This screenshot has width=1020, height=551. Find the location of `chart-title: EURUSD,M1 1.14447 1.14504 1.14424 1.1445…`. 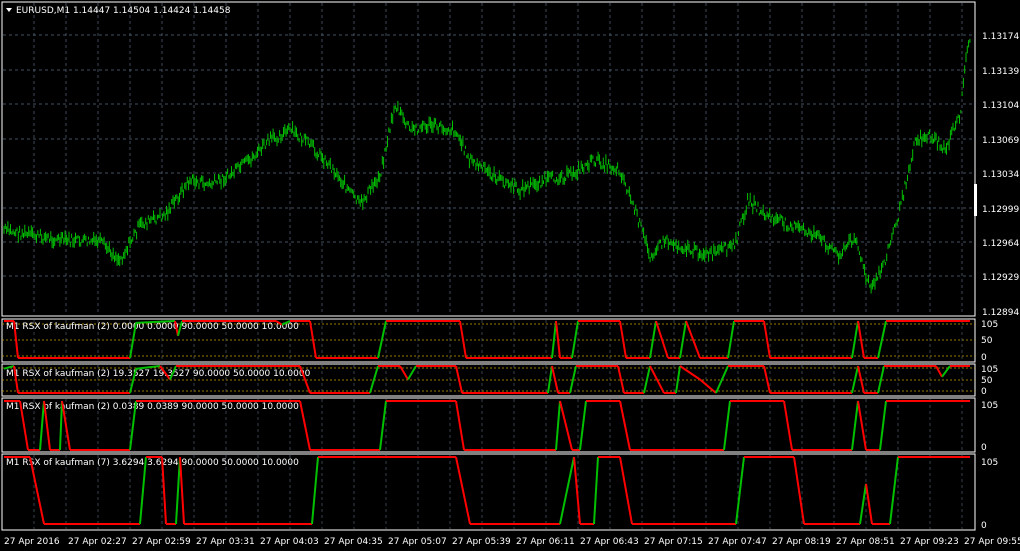

chart-title: EURUSD,M1 1.14447 1.14504 1.14424 1.1445… is located at coordinates (123, 11).